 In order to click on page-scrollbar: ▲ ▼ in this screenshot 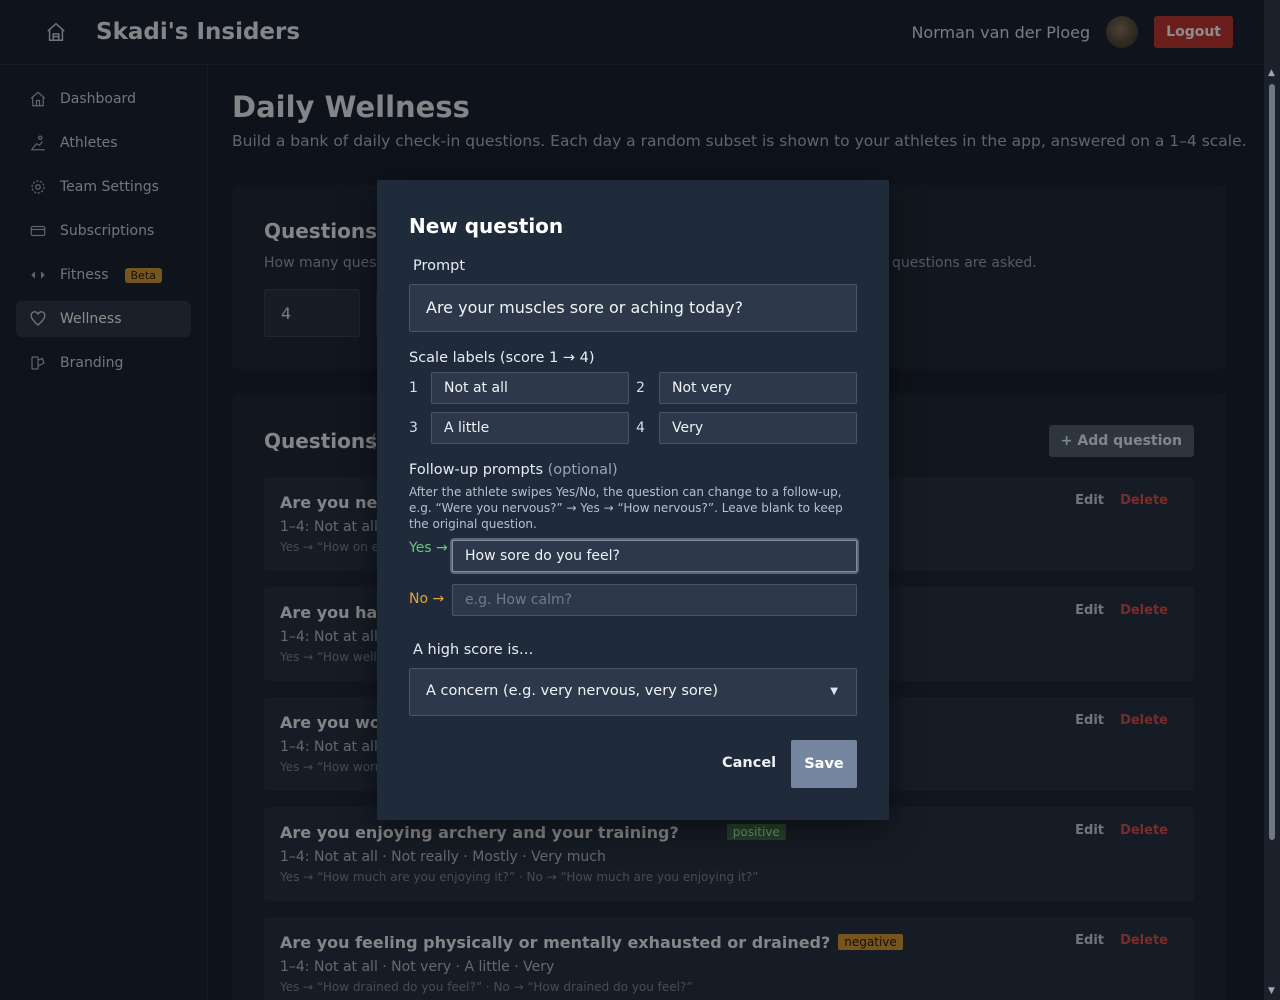, I will do `click(1272, 500)`.